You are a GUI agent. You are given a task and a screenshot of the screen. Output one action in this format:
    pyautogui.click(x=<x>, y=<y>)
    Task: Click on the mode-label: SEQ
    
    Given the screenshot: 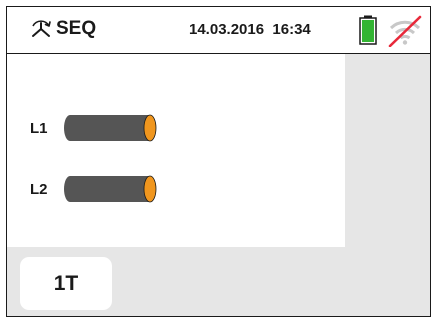 What is the action you would take?
    pyautogui.click(x=76, y=28)
    